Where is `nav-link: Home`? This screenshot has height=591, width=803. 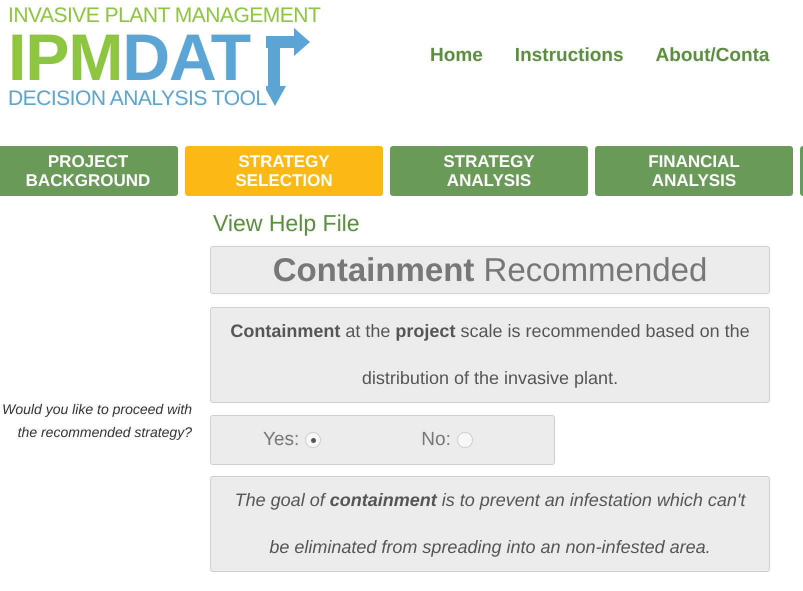 nav-link: Home is located at coordinates (456, 56).